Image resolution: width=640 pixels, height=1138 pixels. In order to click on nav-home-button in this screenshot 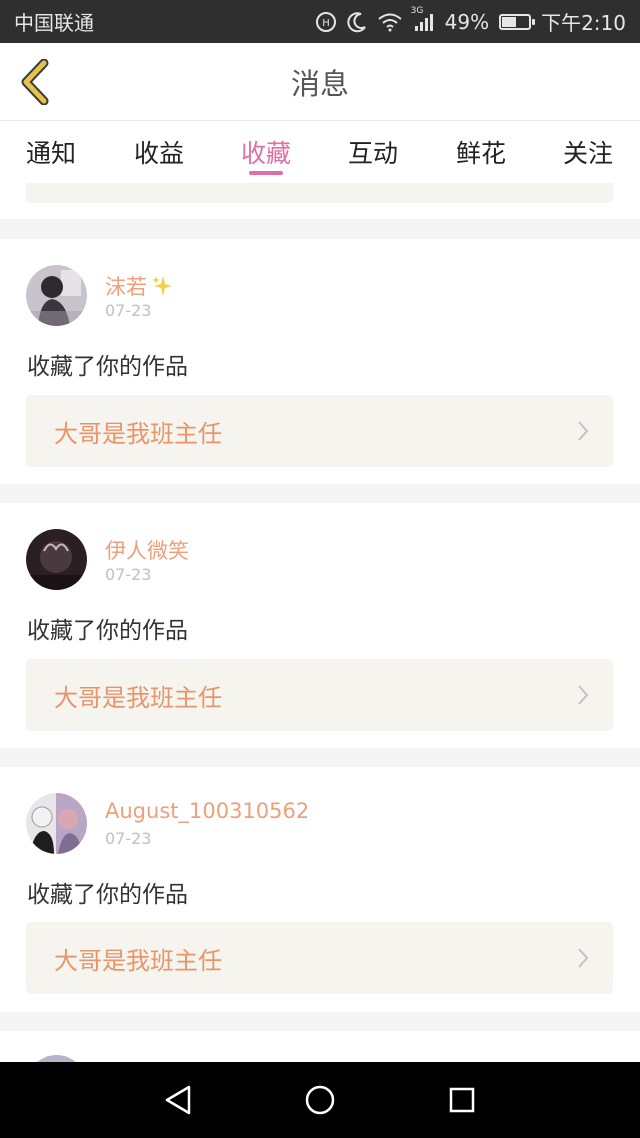, I will do `click(320, 1100)`.